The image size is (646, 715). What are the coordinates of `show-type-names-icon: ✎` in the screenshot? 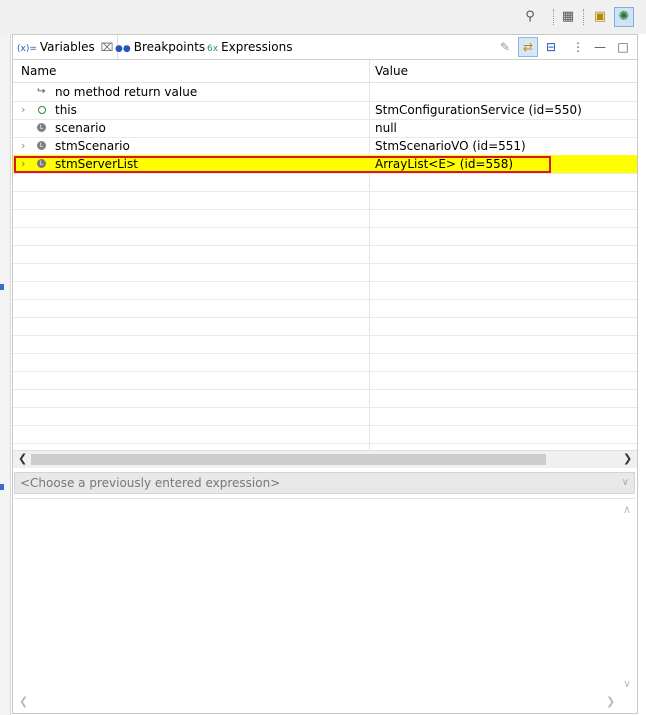 It's located at (505, 47).